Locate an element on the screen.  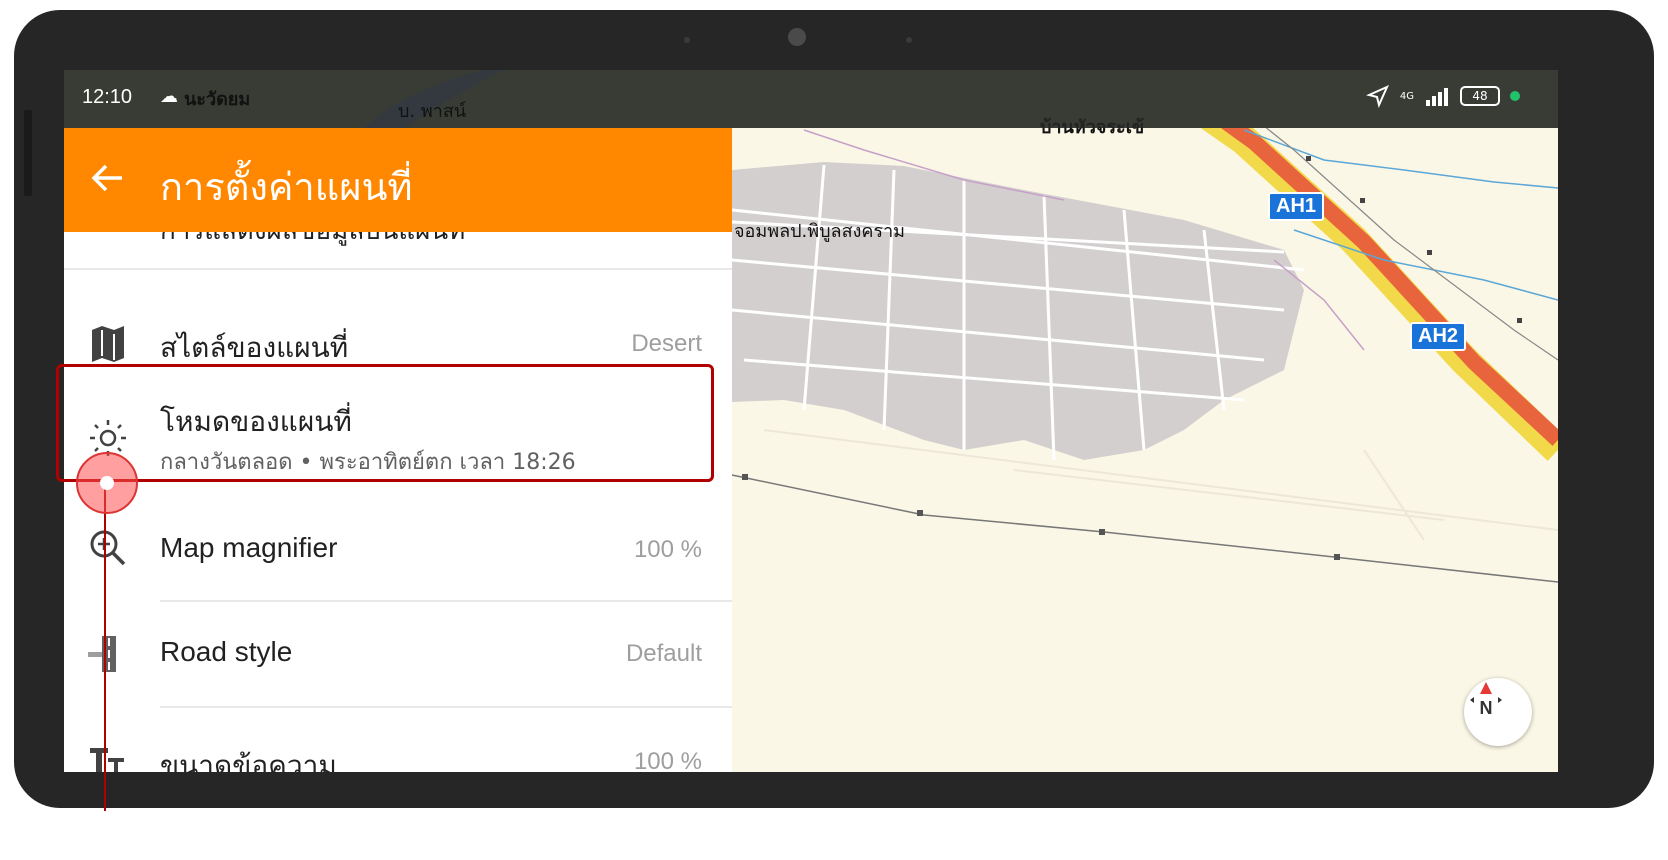
section-header-text: การแสดงผลข้อมูลบนแผนที่ is located at coordinates (312, 241).